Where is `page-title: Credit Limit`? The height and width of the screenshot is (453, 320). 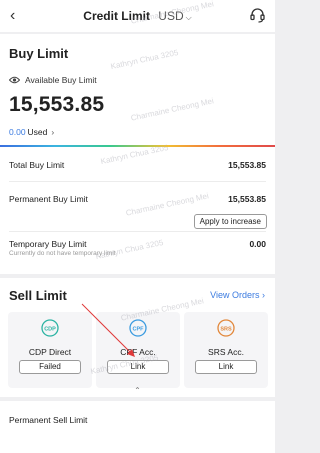
page-title: Credit Limit is located at coordinates (116, 16).